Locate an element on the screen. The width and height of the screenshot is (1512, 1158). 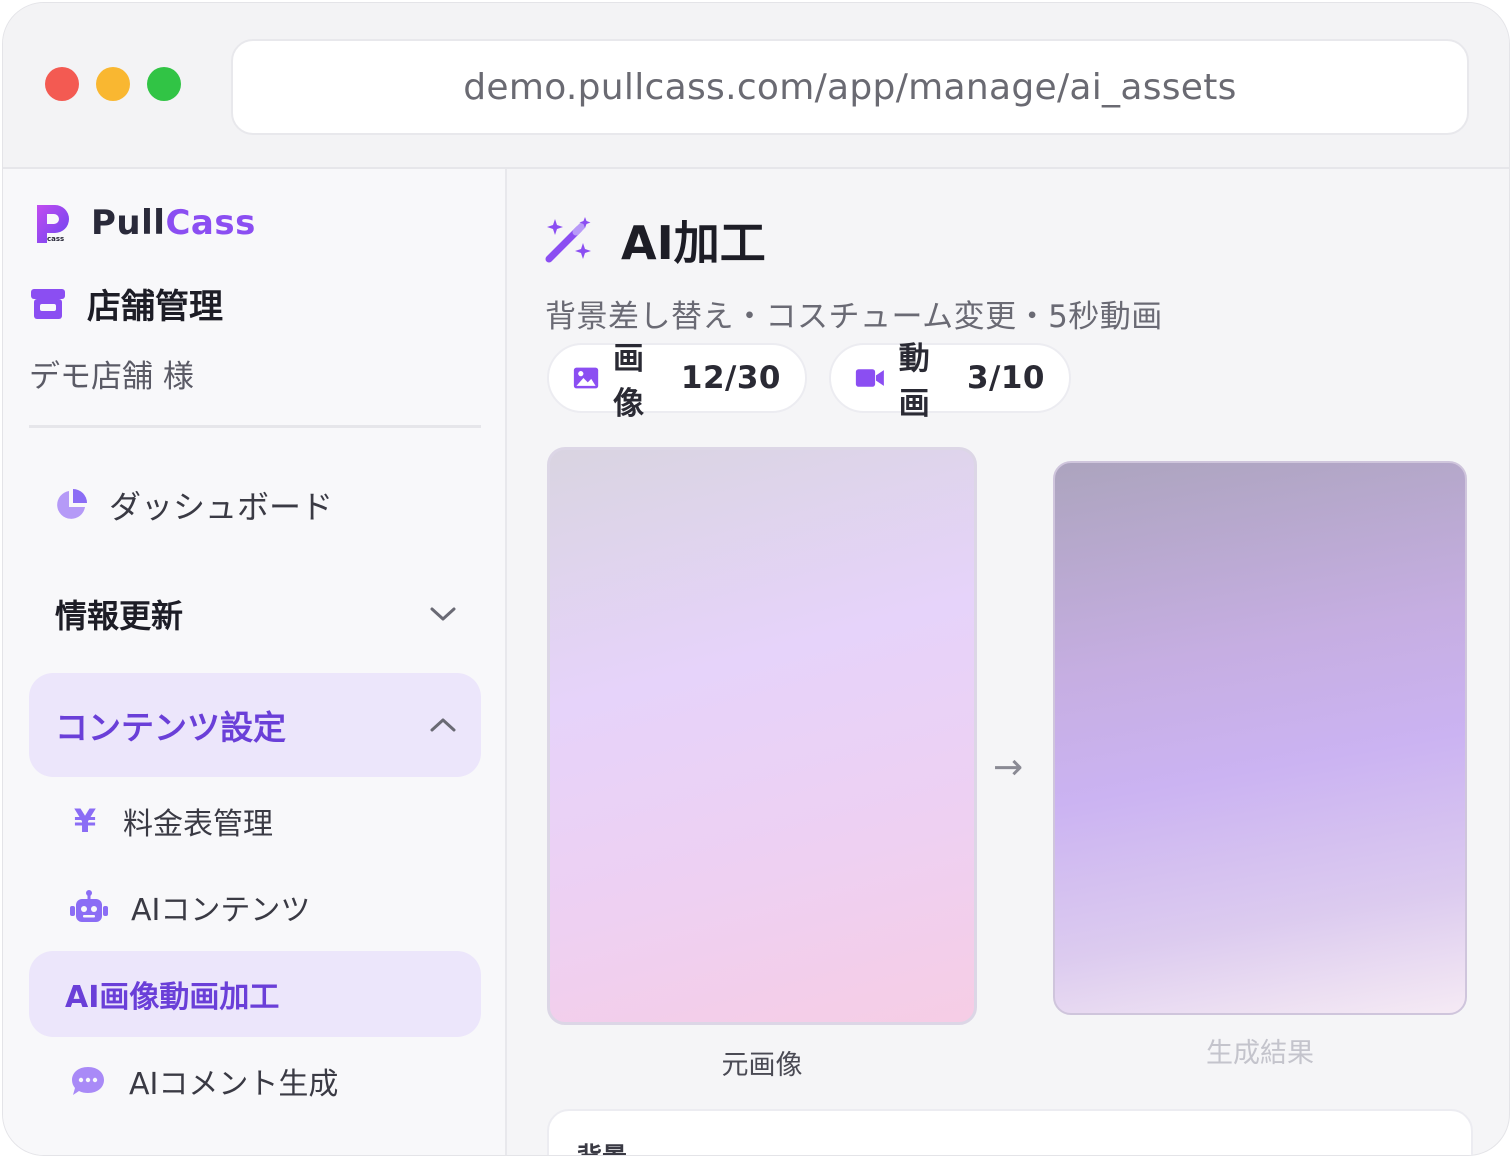
sidebar-group-info-update: 情報更新 is located at coordinates (255, 614).